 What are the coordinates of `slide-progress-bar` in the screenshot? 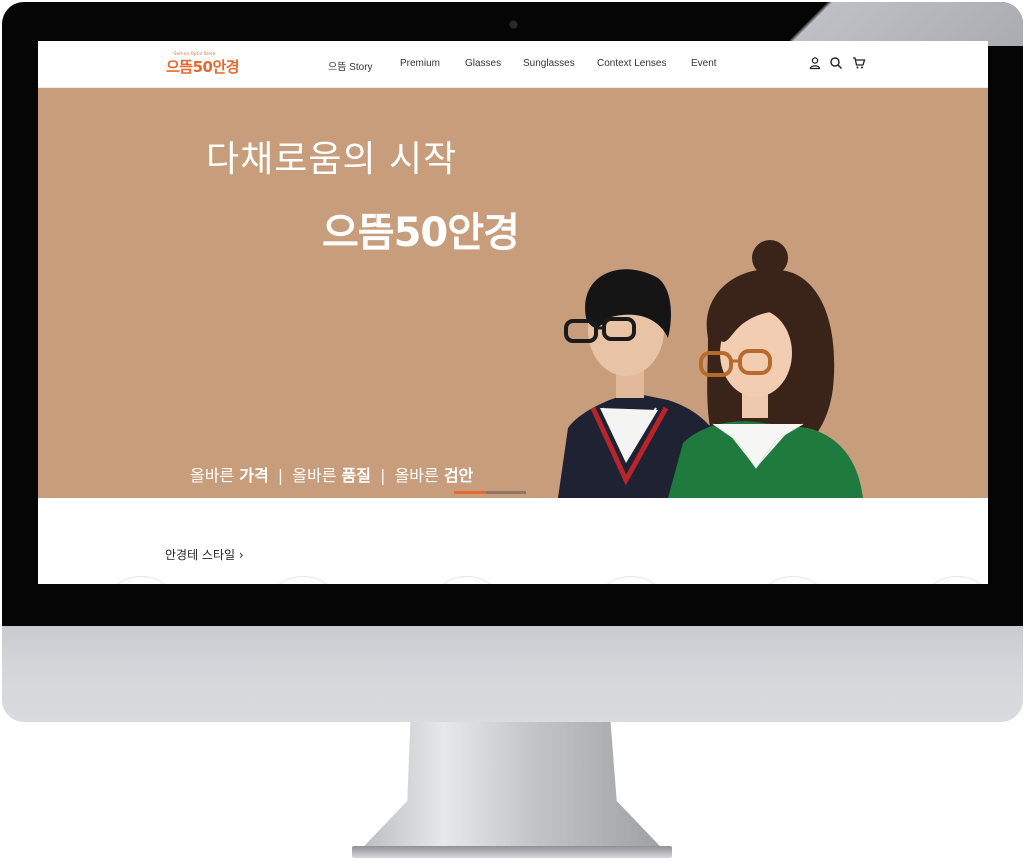 It's located at (490, 492).